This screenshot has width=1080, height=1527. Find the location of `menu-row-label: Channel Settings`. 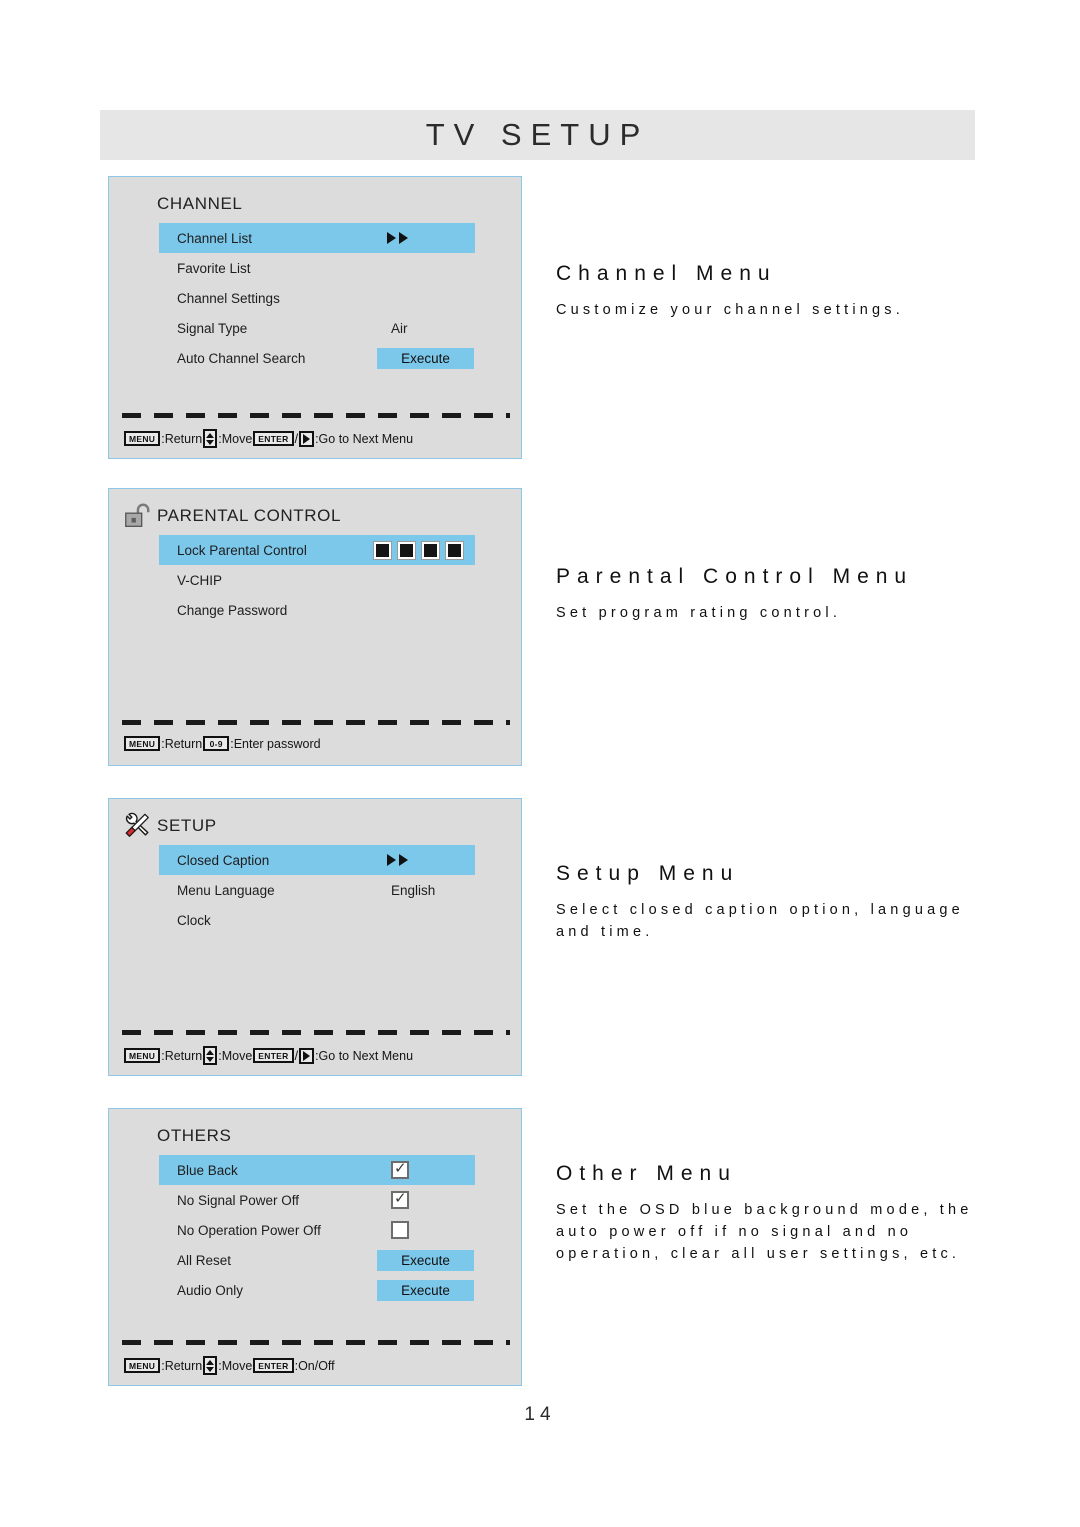

menu-row-label: Channel Settings is located at coordinates (228, 298).